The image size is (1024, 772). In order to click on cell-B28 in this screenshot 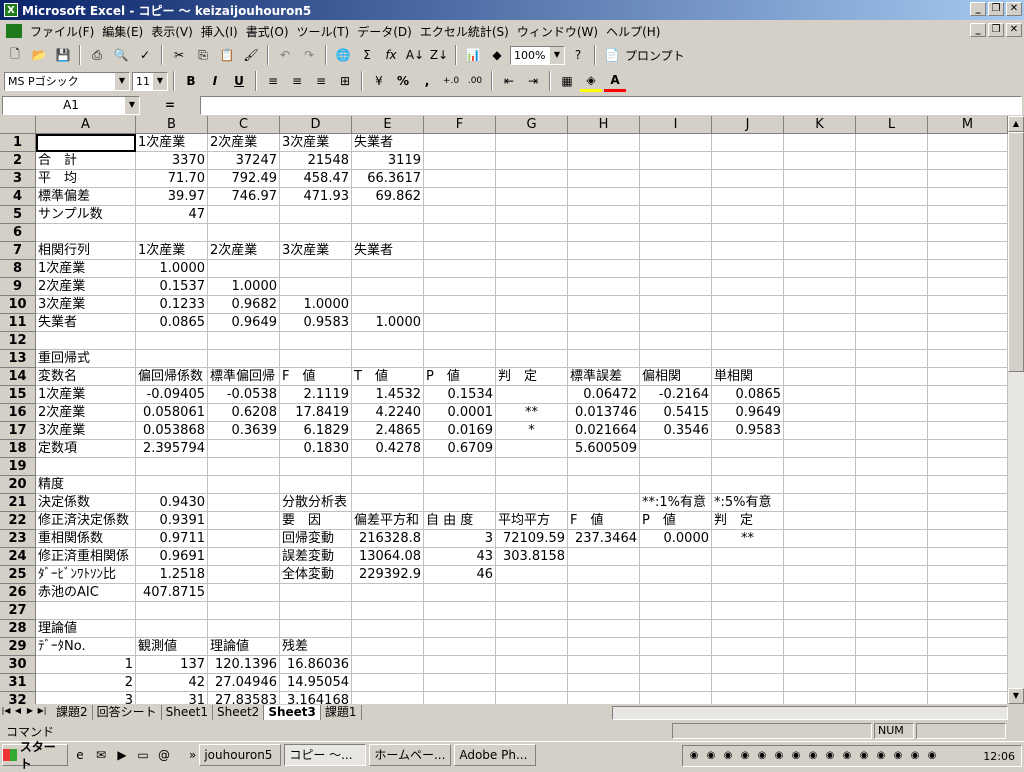, I will do `click(172, 629)`.